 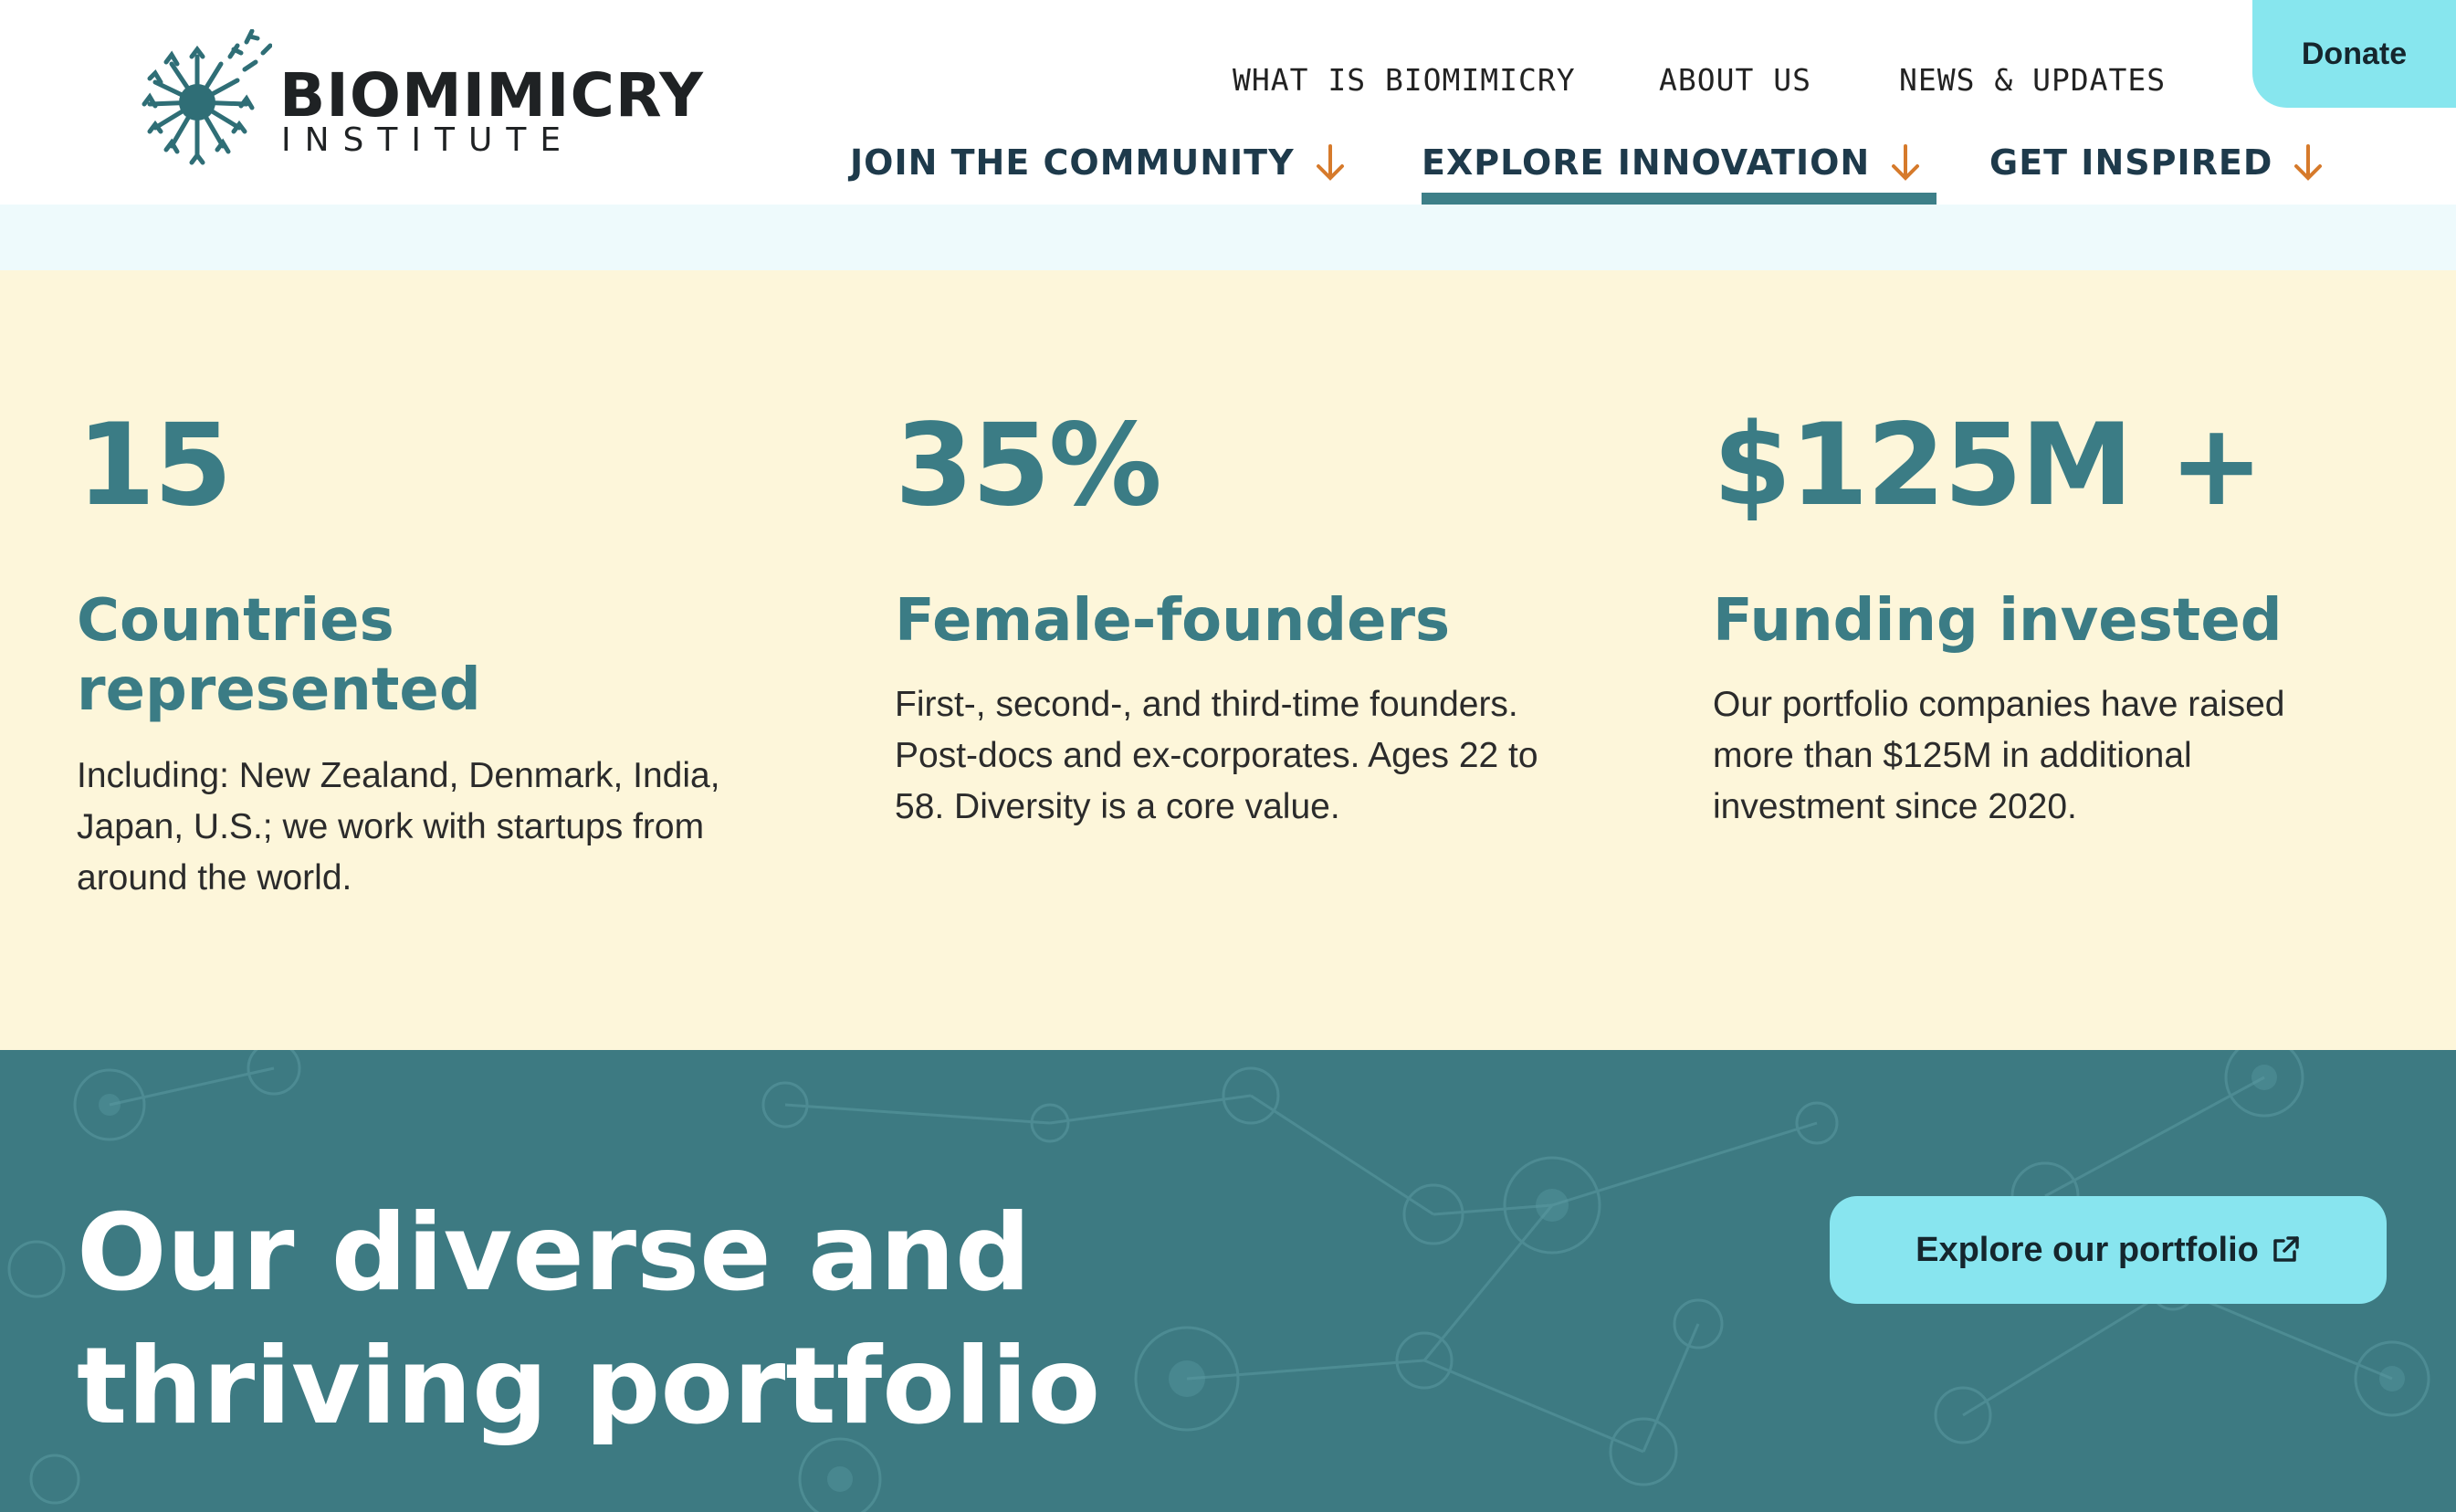 I want to click on button-label: Explore our portfolio, so click(x=2087, y=1250).